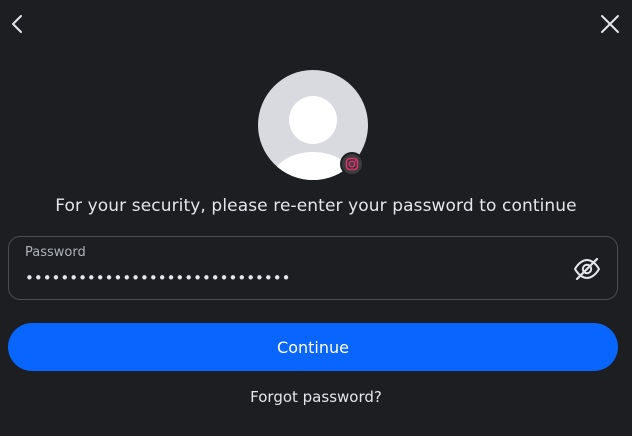  I want to click on close-button, so click(610, 24).